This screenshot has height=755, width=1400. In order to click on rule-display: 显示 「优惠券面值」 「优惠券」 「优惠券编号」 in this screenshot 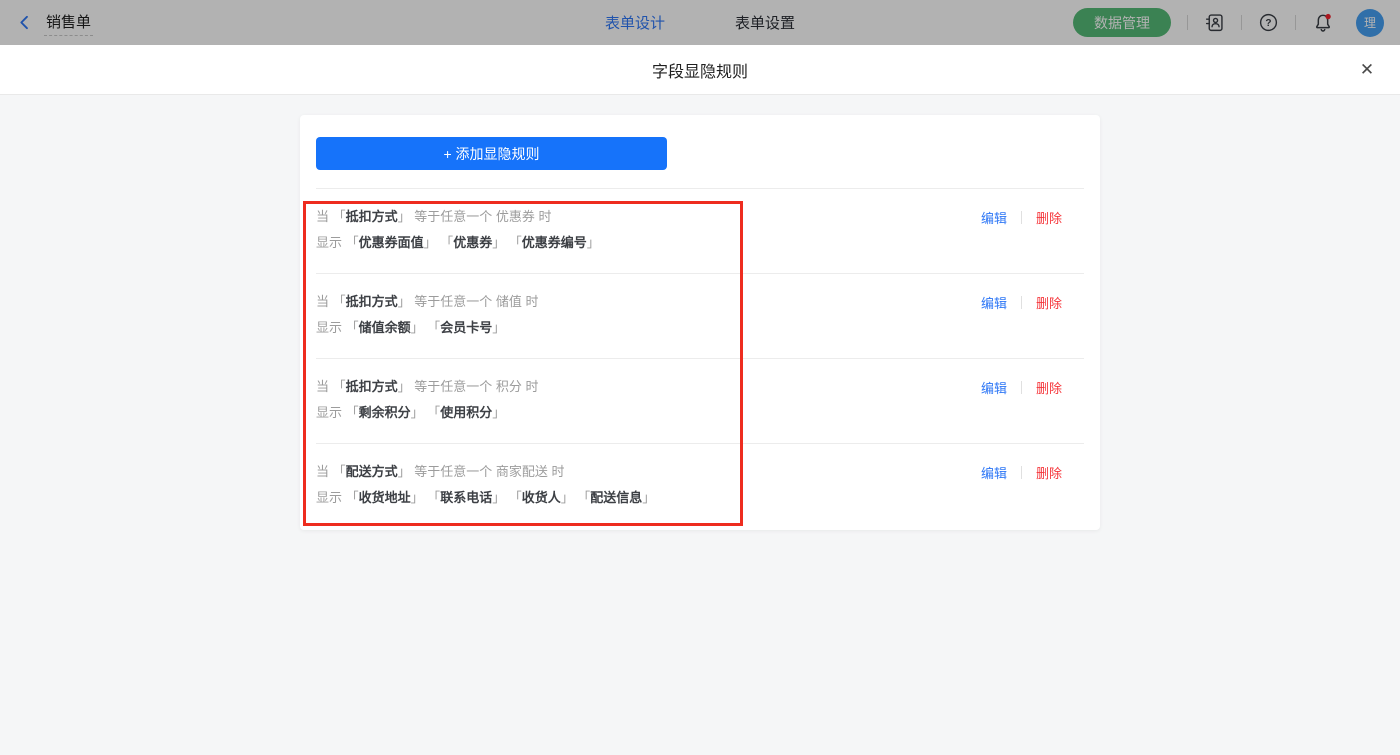, I will do `click(458, 242)`.